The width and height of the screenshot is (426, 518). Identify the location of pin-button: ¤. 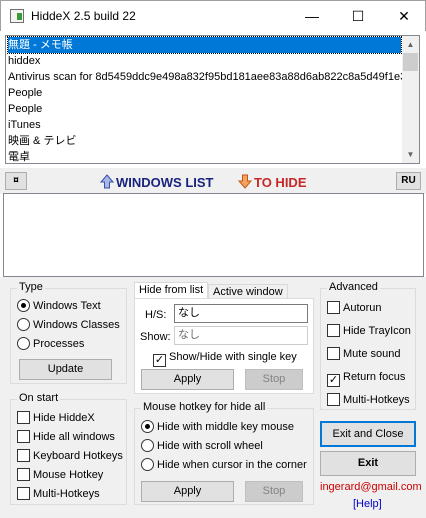
(16, 181).